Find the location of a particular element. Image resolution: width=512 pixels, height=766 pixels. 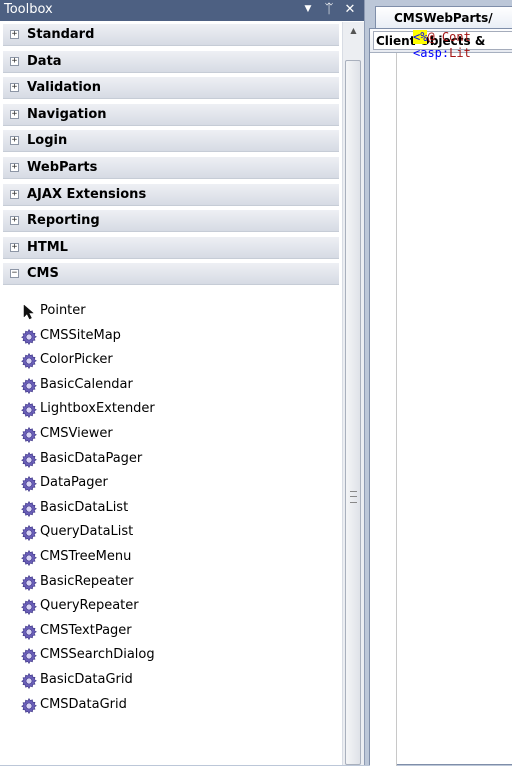

scrollbar-grip-icon is located at coordinates (353, 497).